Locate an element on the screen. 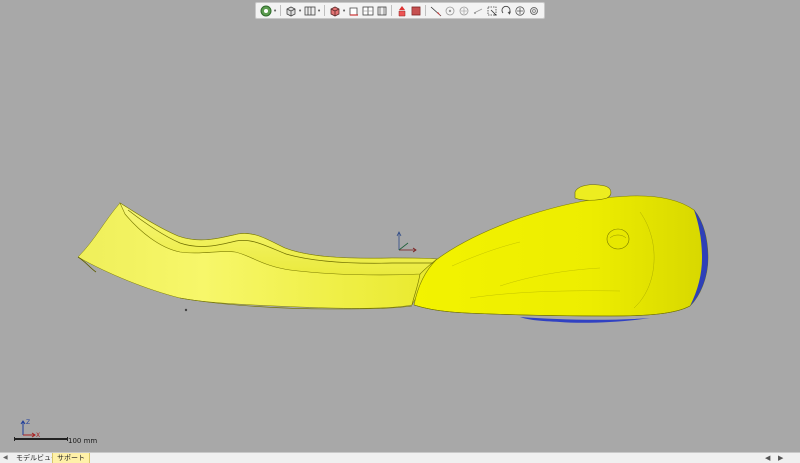 The image size is (800, 463). nav-right-icon: ▶ is located at coordinates (780, 458).